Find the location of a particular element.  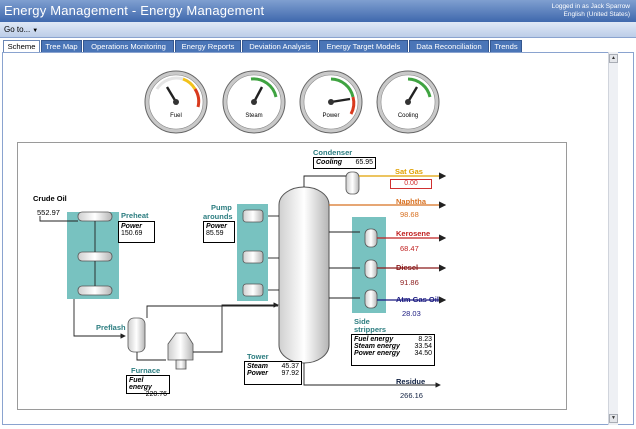

furnace-icon is located at coordinates (180, 346).